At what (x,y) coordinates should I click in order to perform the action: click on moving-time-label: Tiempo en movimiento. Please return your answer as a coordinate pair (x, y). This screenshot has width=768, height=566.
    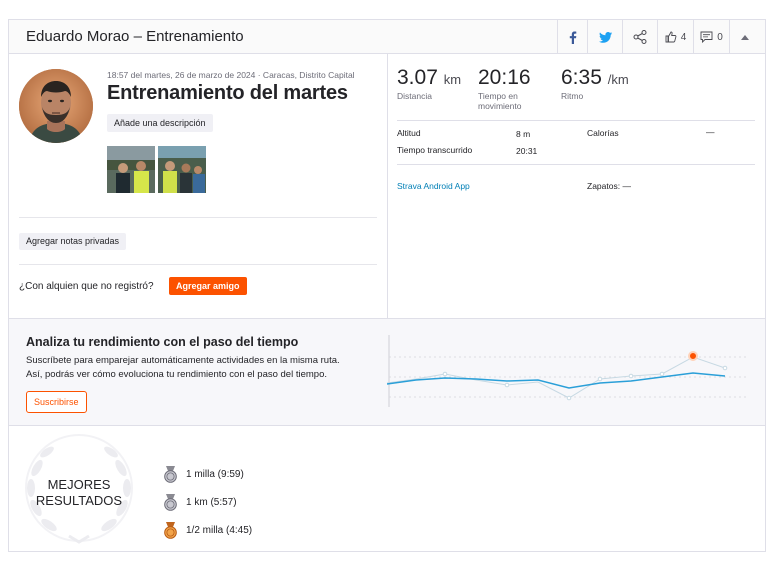
    Looking at the image, I should click on (500, 101).